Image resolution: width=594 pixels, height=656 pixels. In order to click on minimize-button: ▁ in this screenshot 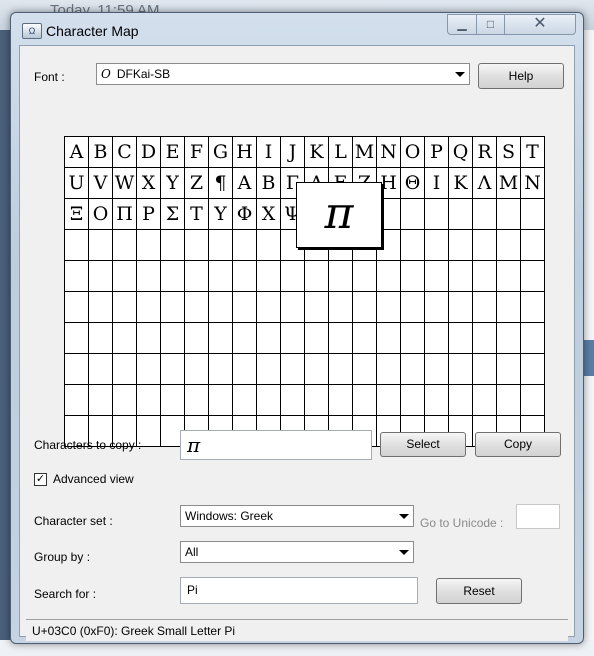, I will do `click(462, 24)`.